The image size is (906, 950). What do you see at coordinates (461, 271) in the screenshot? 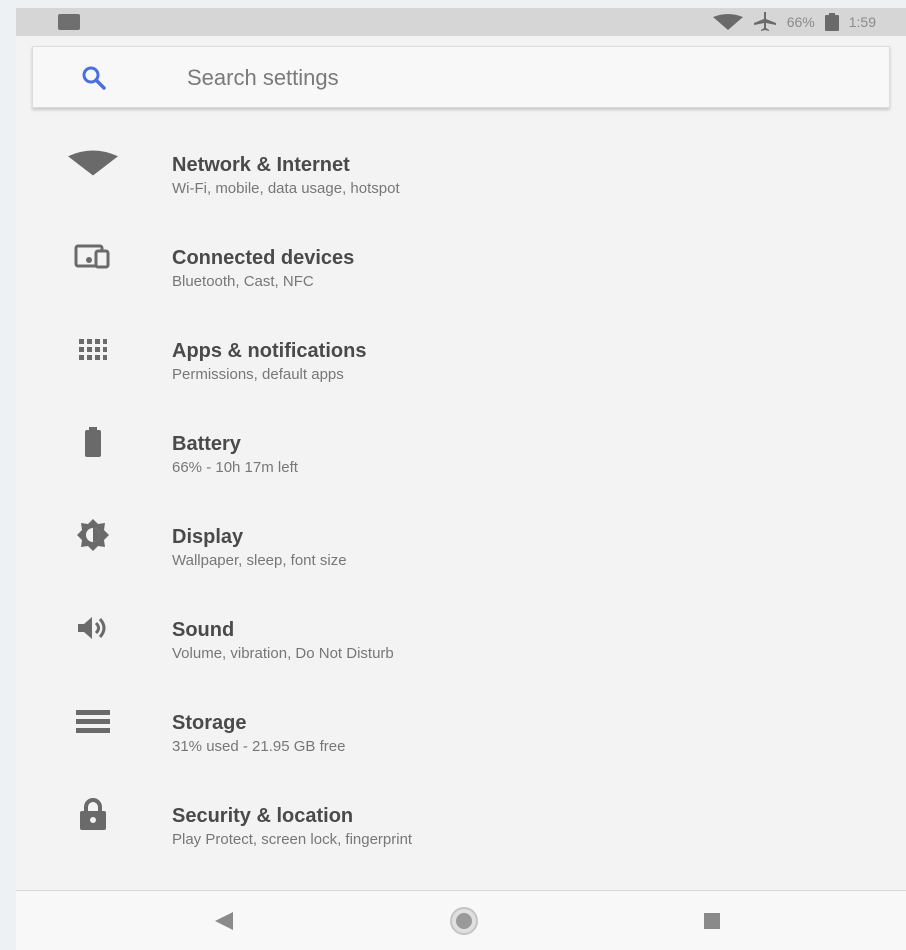
I see `settings-item-connected-devices: Connected devices Bluetooth, Cast, NFC` at bounding box center [461, 271].